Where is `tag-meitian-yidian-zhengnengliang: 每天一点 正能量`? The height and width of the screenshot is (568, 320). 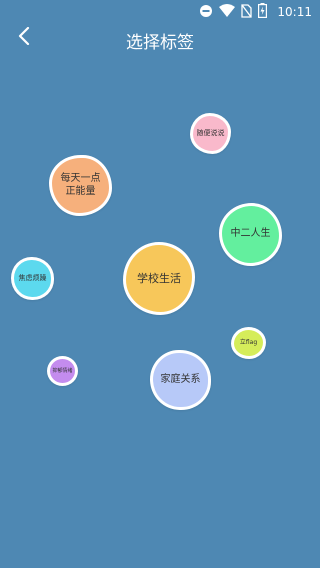 tag-meitian-yidian-zhengnengliang: 每天一点 正能量 is located at coordinates (80, 185).